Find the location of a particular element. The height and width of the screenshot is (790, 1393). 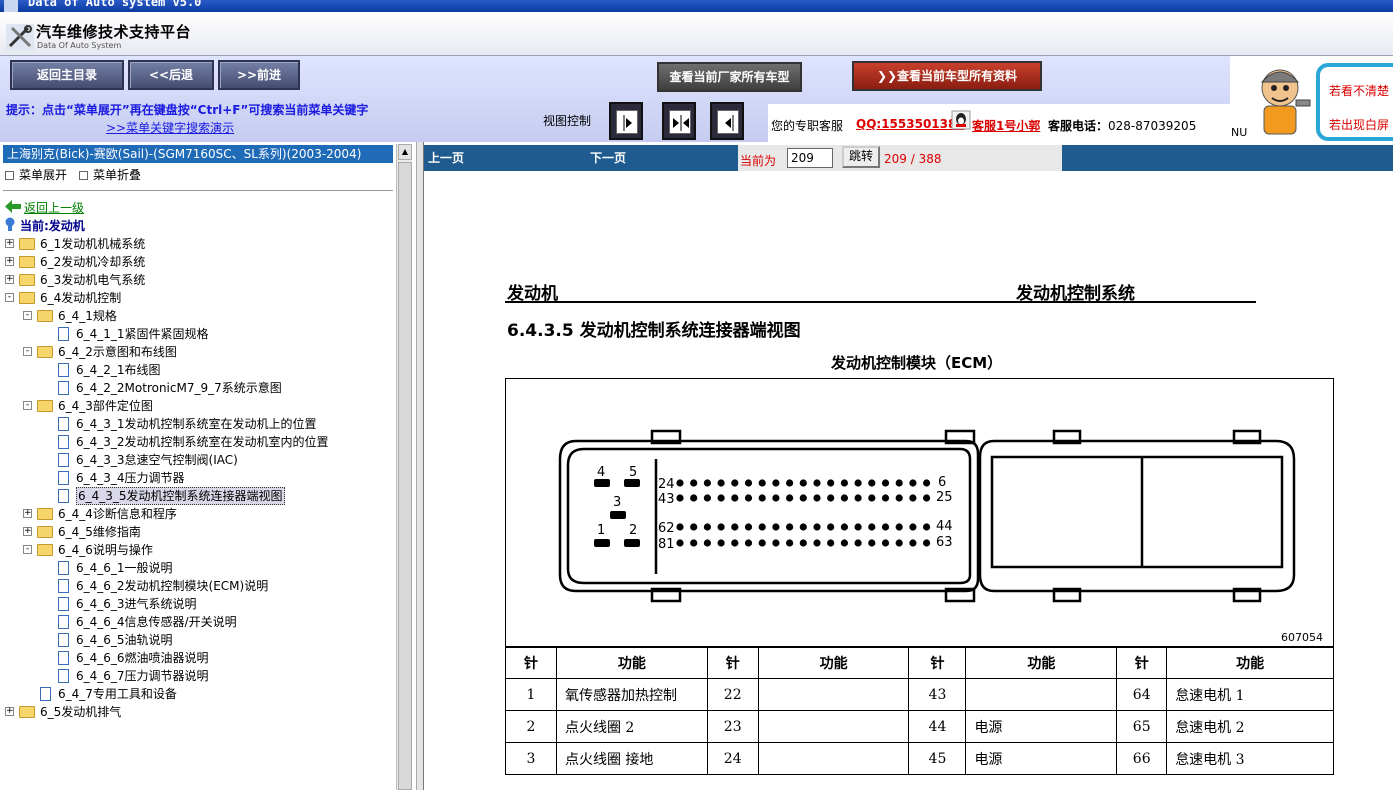

prev-page-link: 上一页 is located at coordinates (446, 157).